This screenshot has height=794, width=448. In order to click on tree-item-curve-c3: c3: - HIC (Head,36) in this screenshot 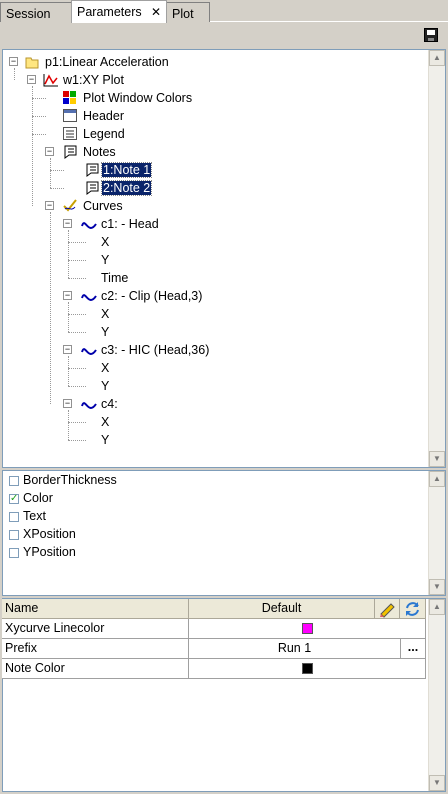, I will do `click(155, 350)`.